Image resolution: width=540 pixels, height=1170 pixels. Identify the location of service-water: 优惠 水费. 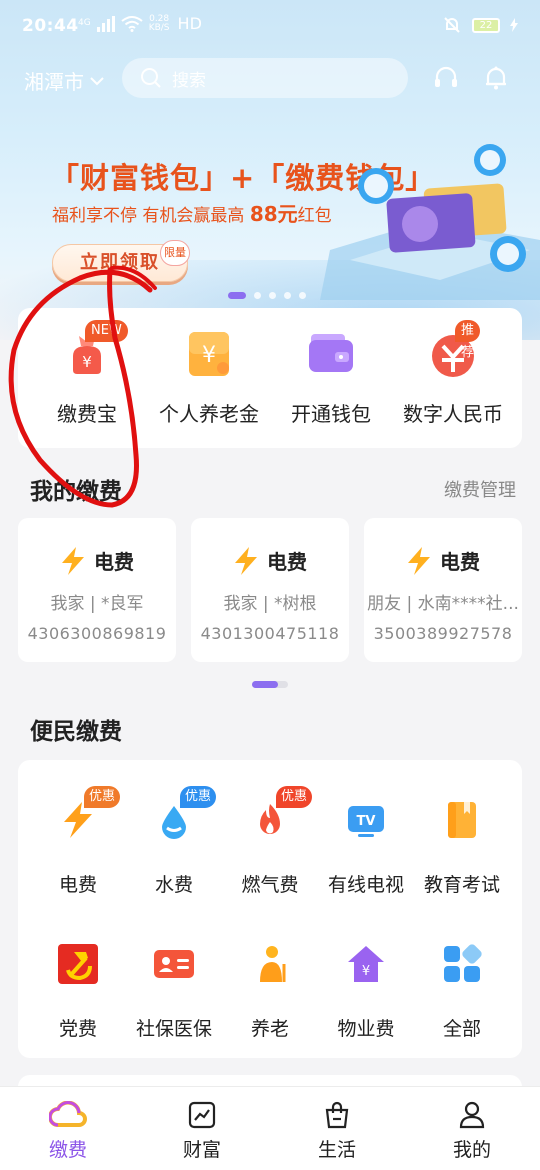
(174, 841).